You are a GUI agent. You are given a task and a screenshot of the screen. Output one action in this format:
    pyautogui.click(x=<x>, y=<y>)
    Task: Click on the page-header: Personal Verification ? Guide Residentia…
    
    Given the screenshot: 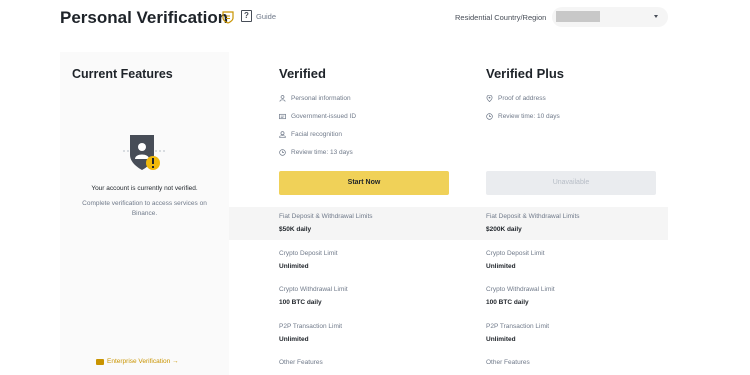 What is the action you would take?
    pyautogui.click(x=375, y=18)
    